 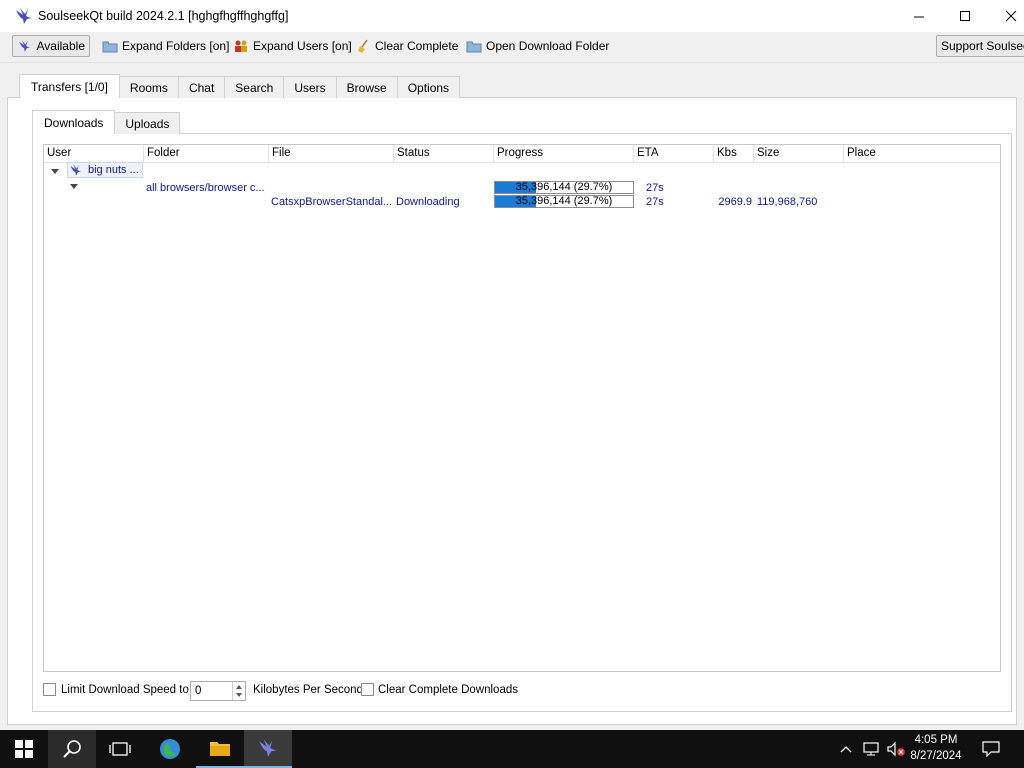 What do you see at coordinates (922, 153) in the screenshot?
I see `column-place: Place` at bounding box center [922, 153].